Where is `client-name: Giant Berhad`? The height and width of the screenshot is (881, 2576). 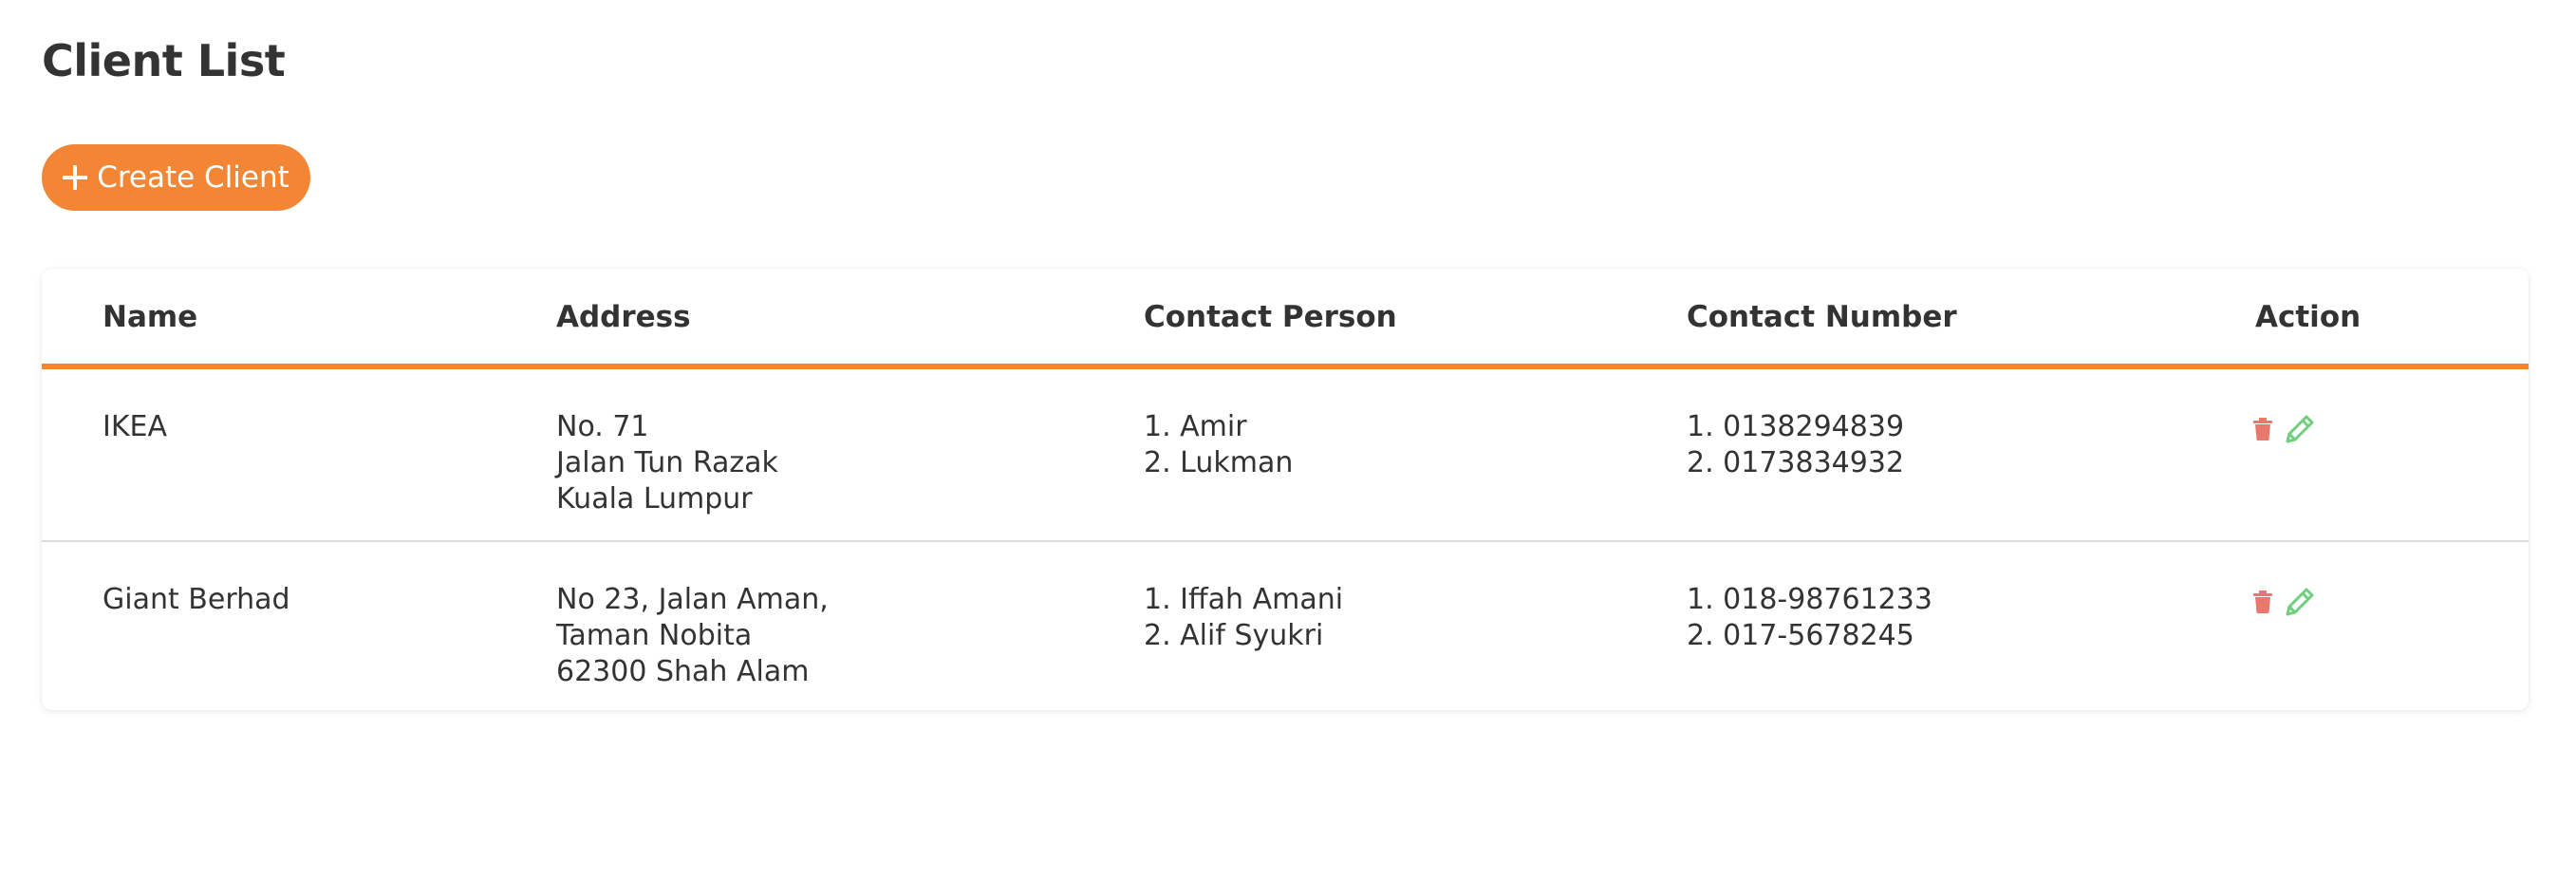 client-name: Giant Berhad is located at coordinates (196, 599).